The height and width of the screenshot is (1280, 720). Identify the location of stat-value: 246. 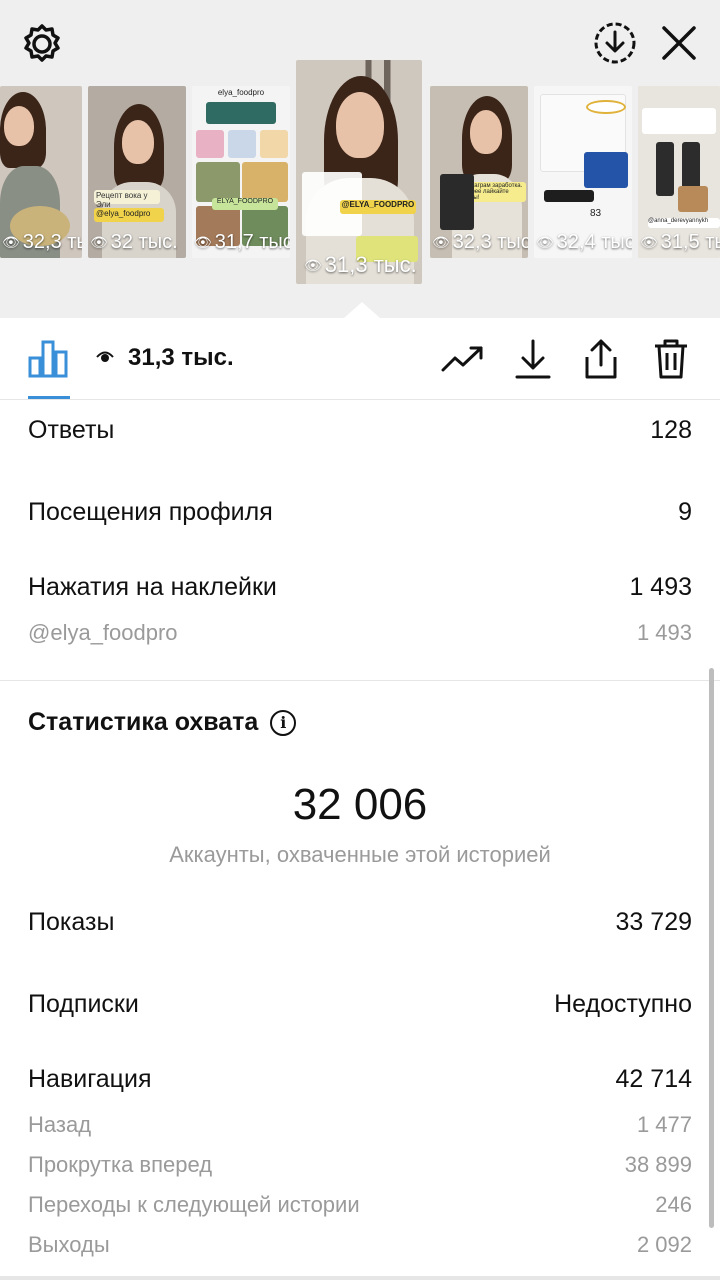
(673, 1204).